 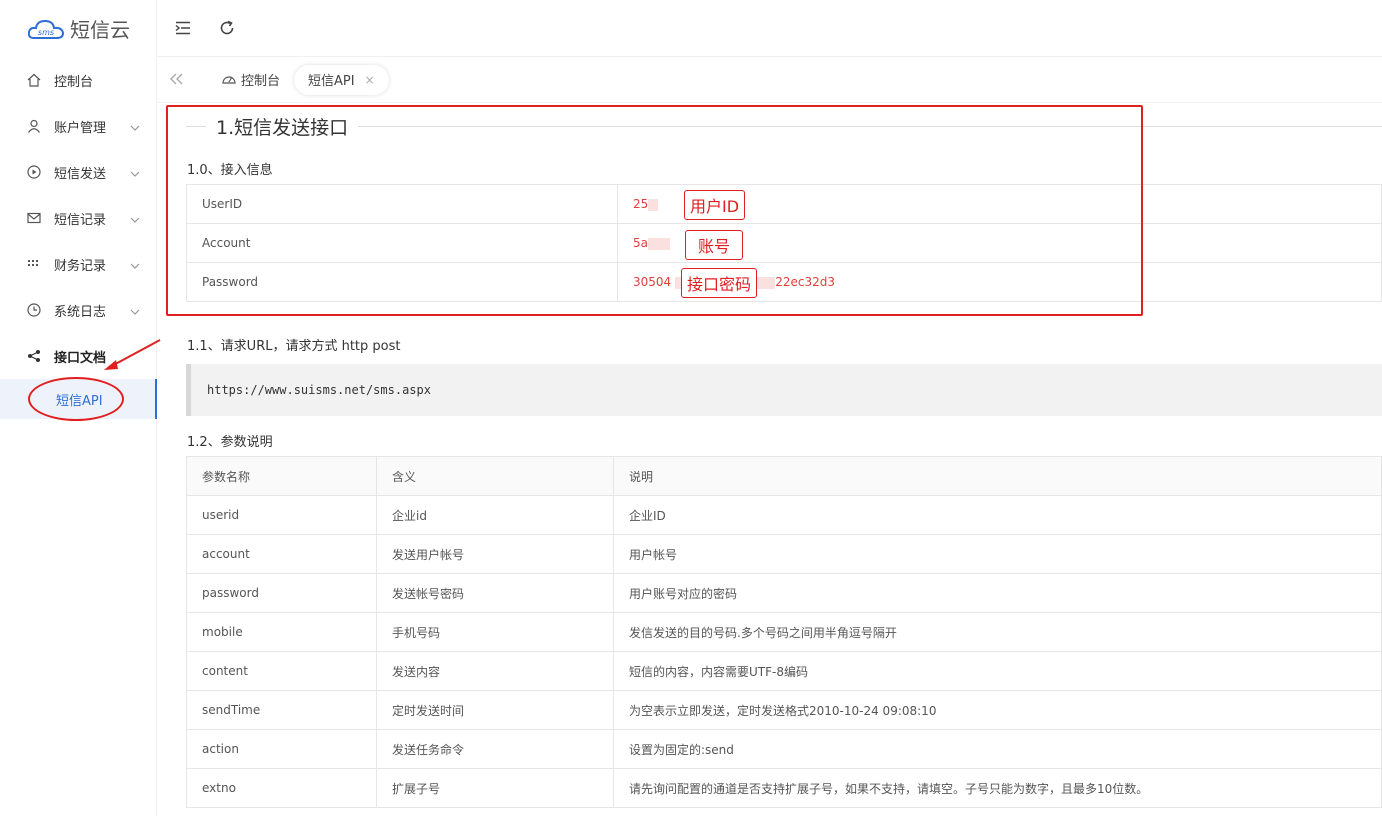 I want to click on sidebar-item-label: 短信发送, so click(x=80, y=174).